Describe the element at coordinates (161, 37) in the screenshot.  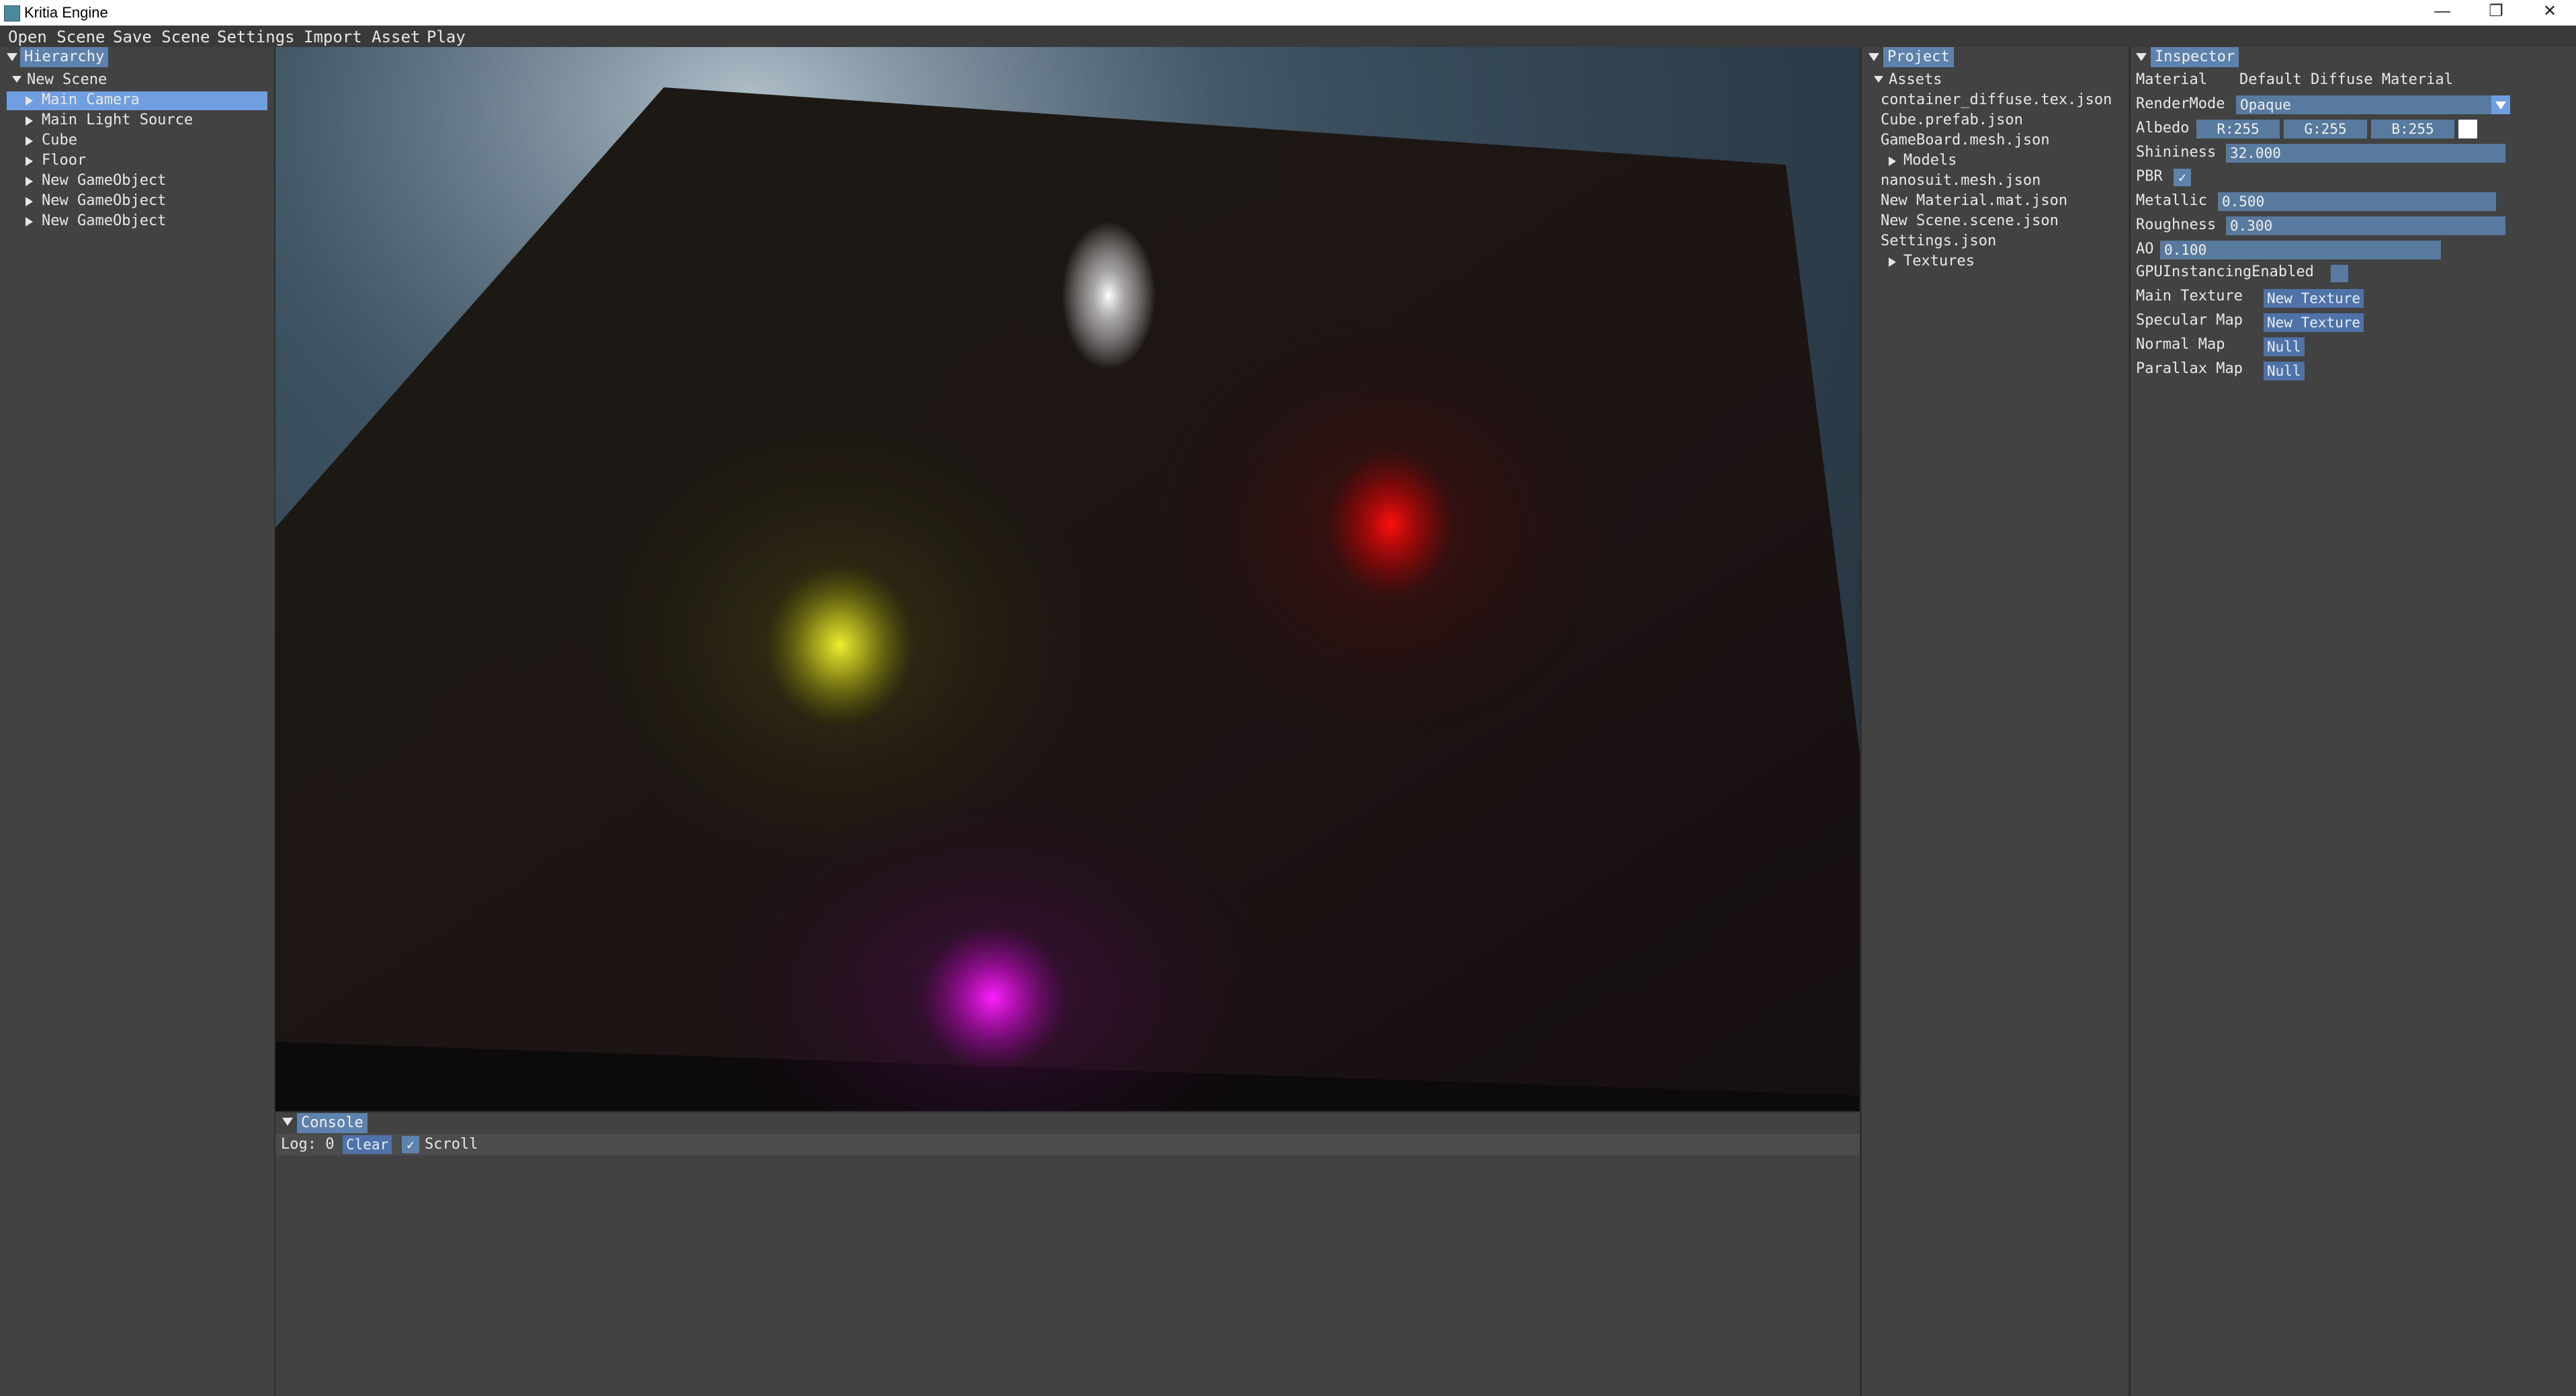
I see `menu-save-scene: Save Scene` at that location.